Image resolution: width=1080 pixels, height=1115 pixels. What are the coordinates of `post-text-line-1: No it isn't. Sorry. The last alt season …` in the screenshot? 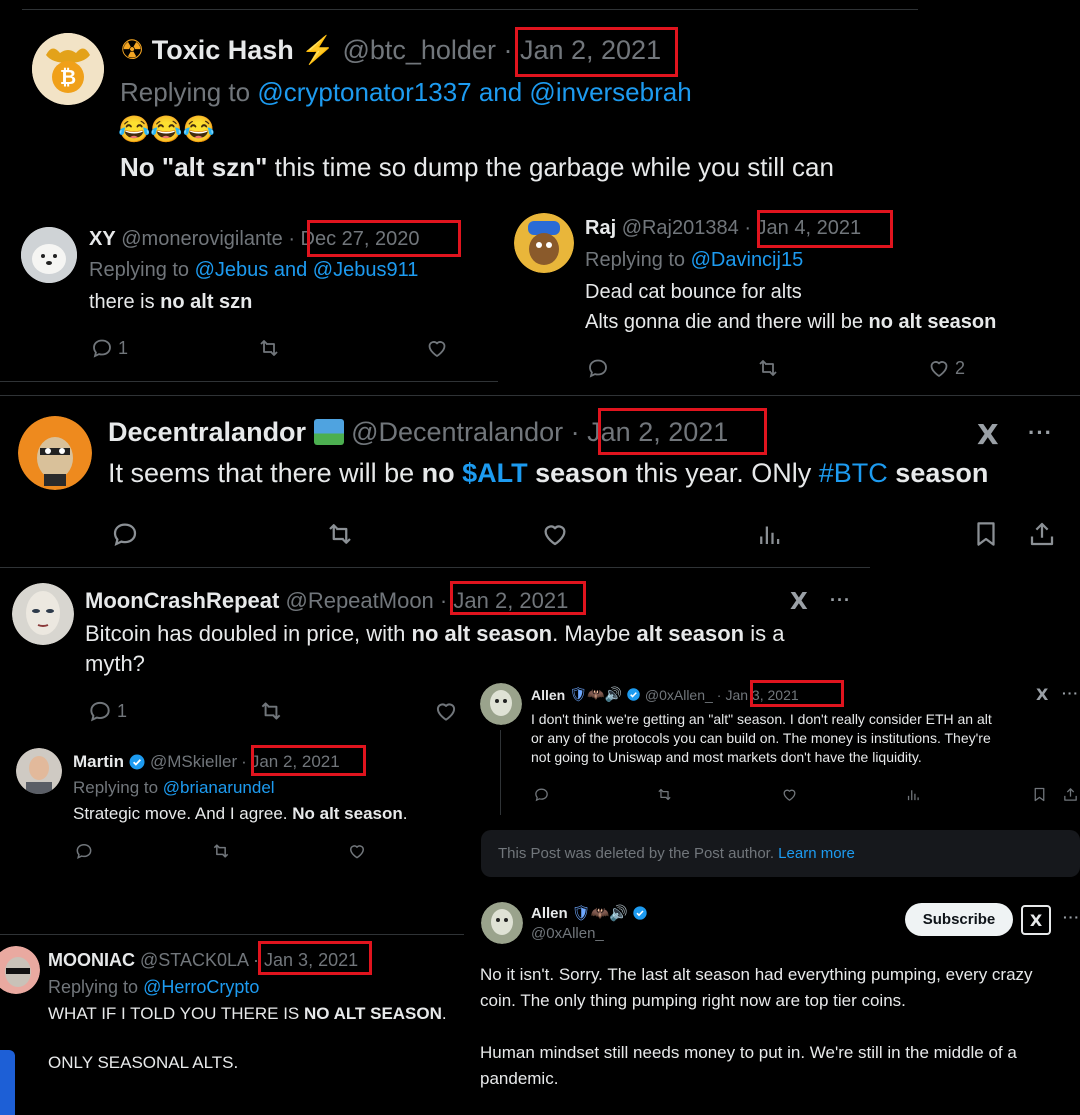 It's located at (756, 974).